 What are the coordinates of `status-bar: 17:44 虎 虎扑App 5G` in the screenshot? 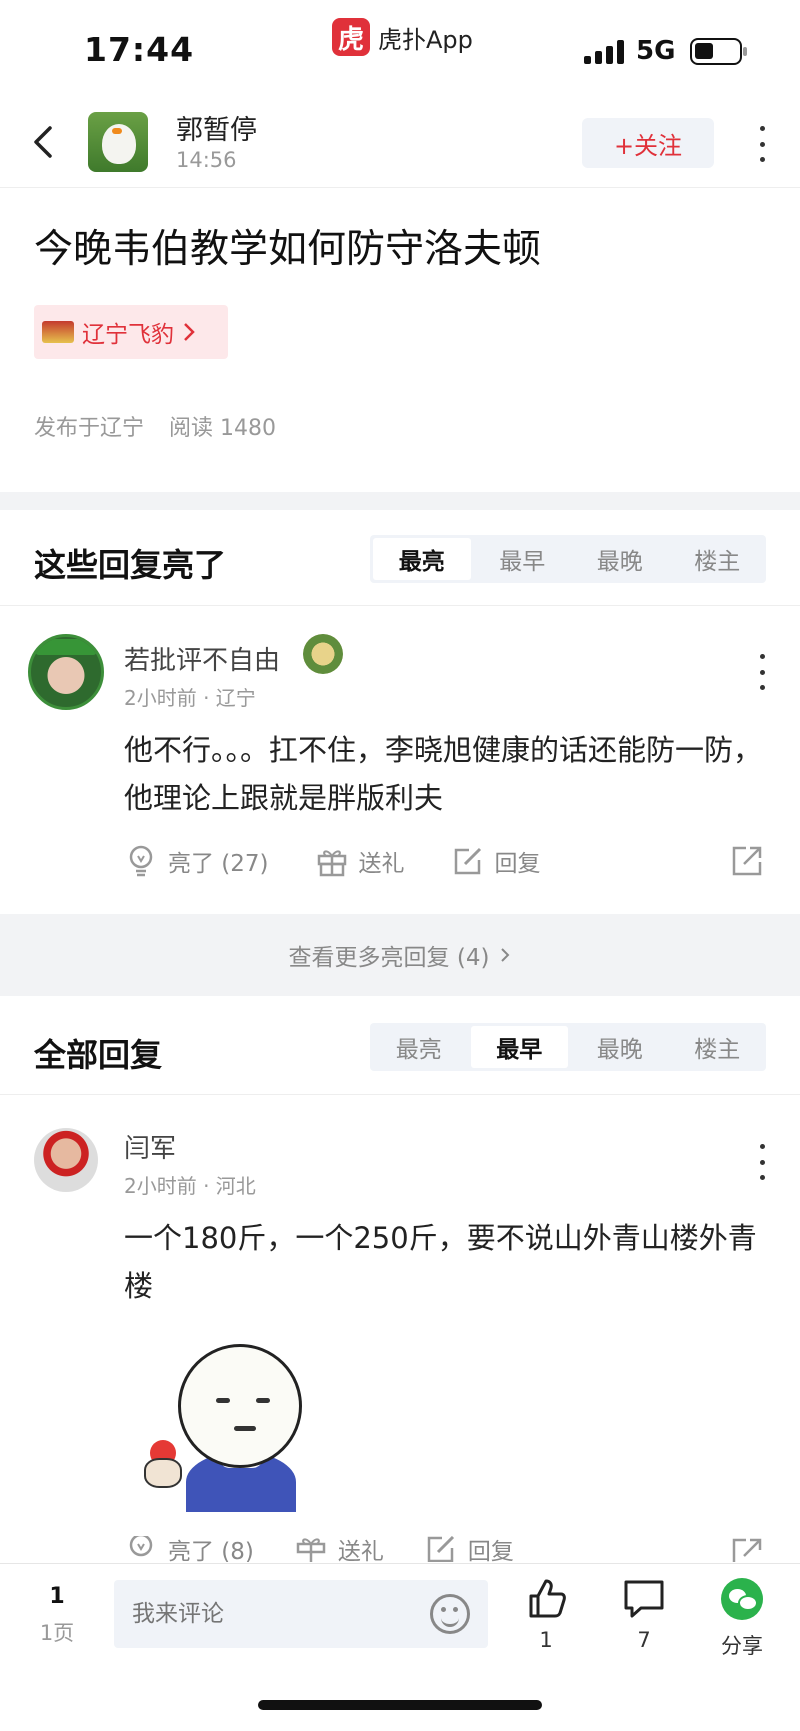 It's located at (400, 48).